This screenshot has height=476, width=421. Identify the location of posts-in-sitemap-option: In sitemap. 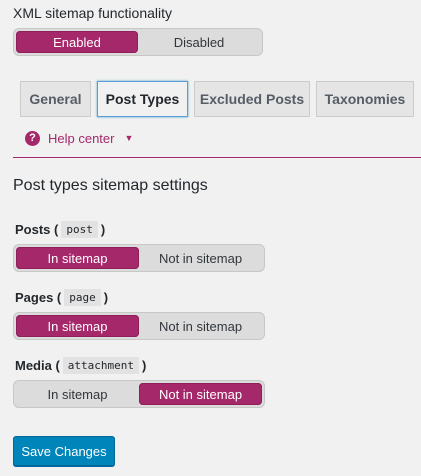
(77, 258).